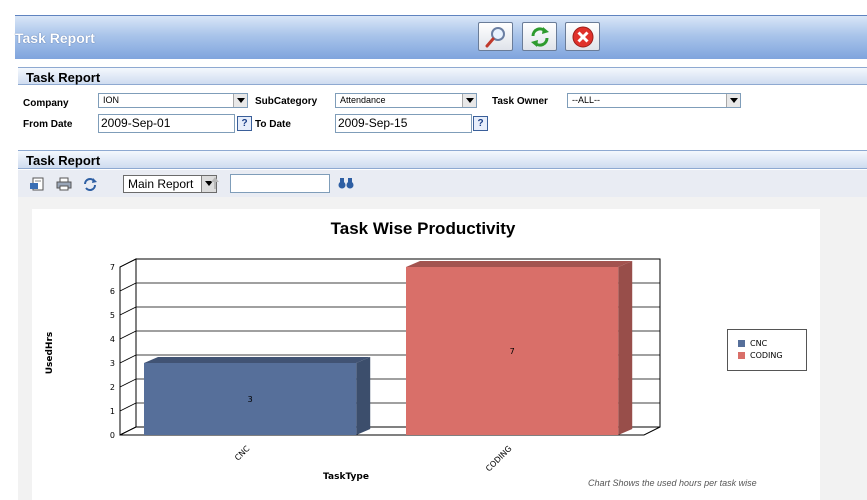 Image resolution: width=867 pixels, height=500 pixels. Describe the element at coordinates (112, 351) in the screenshot. I see `y-tick-labels: 0 1 2 3 4 5 6 7` at that location.